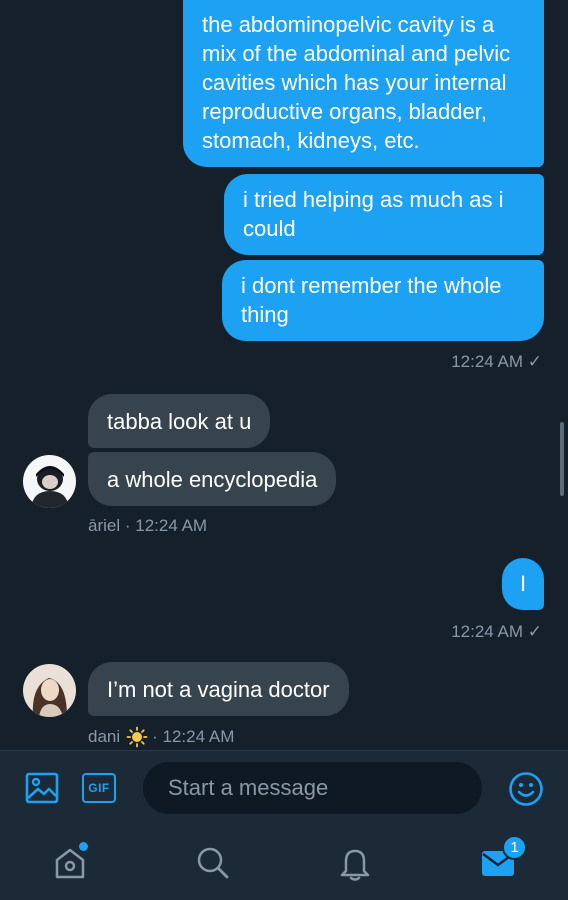 This screenshot has width=568, height=900. What do you see at coordinates (562, 459) in the screenshot?
I see `scrollbar` at bounding box center [562, 459].